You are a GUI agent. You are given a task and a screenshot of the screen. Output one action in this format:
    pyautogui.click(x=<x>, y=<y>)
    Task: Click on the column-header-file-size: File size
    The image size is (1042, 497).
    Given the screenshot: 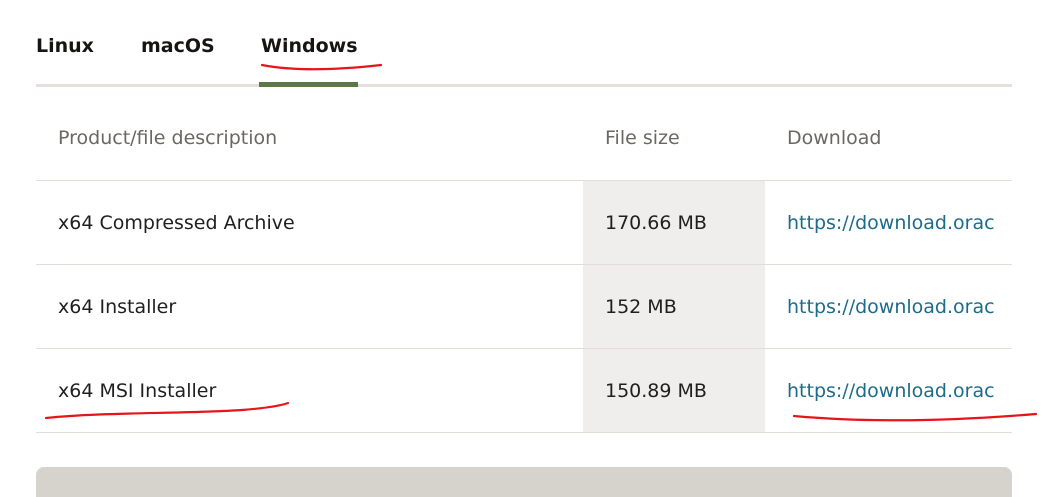 What is the action you would take?
    pyautogui.click(x=674, y=138)
    